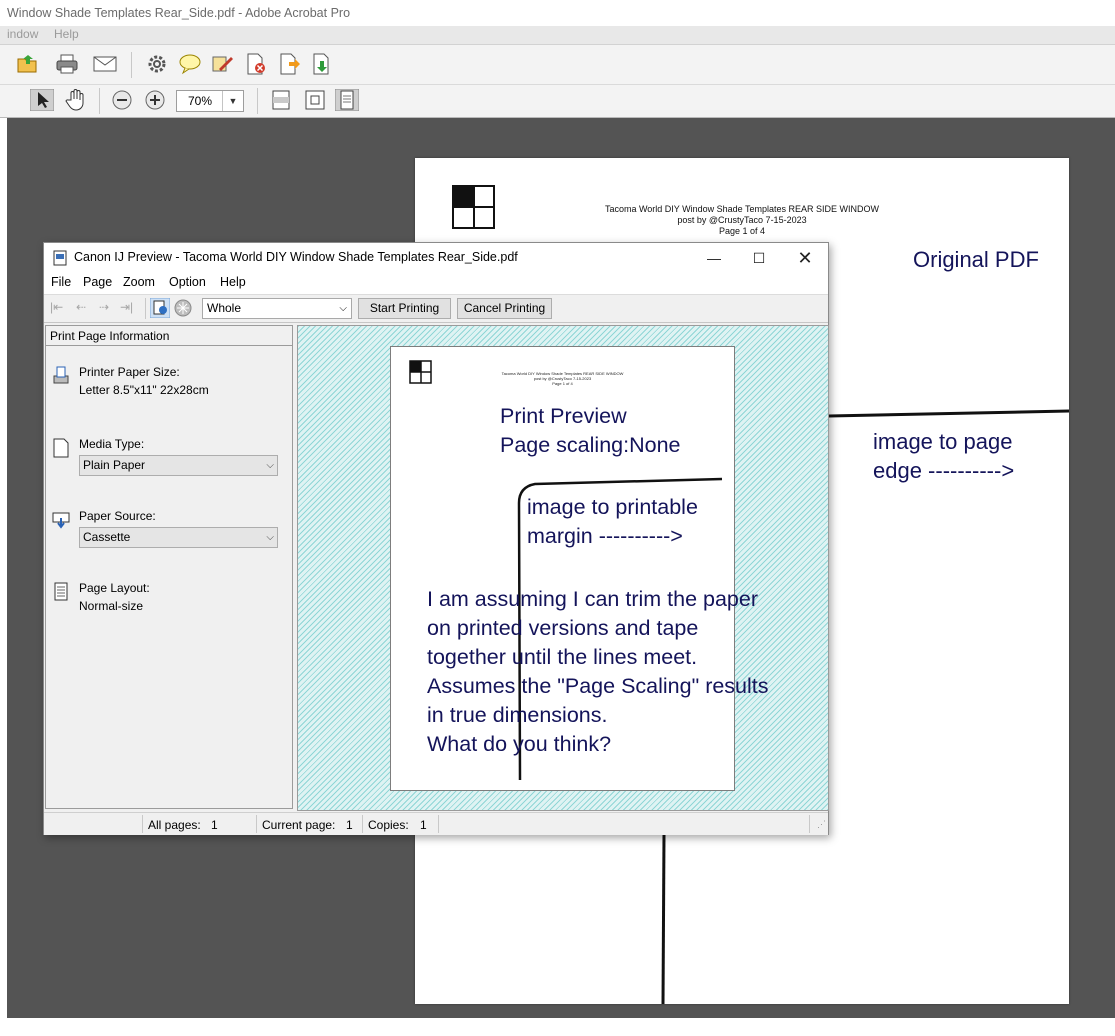 The image size is (1115, 1036). What do you see at coordinates (114, 465) in the screenshot?
I see `media-type-value: Plain Paper` at bounding box center [114, 465].